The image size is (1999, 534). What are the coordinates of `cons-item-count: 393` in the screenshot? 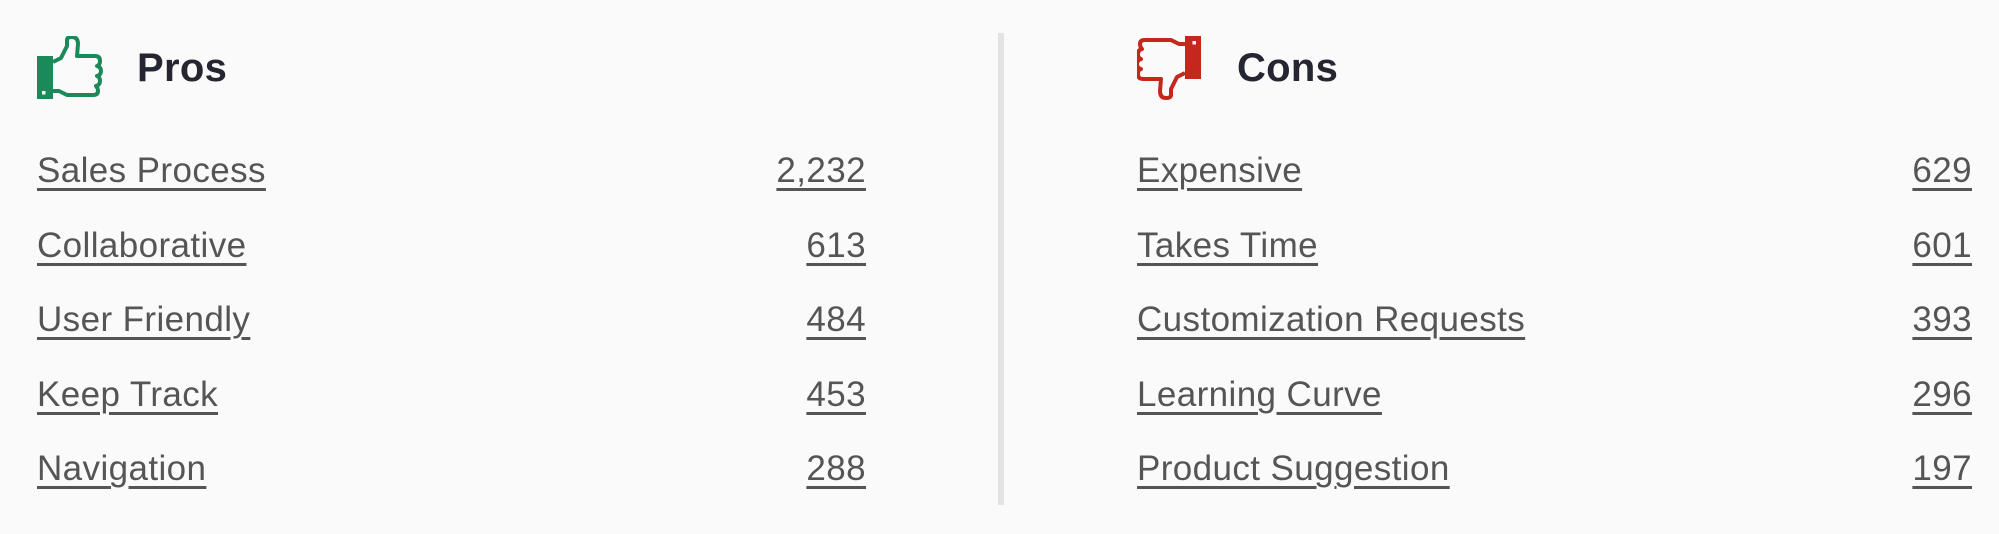 It's located at (1942, 320).